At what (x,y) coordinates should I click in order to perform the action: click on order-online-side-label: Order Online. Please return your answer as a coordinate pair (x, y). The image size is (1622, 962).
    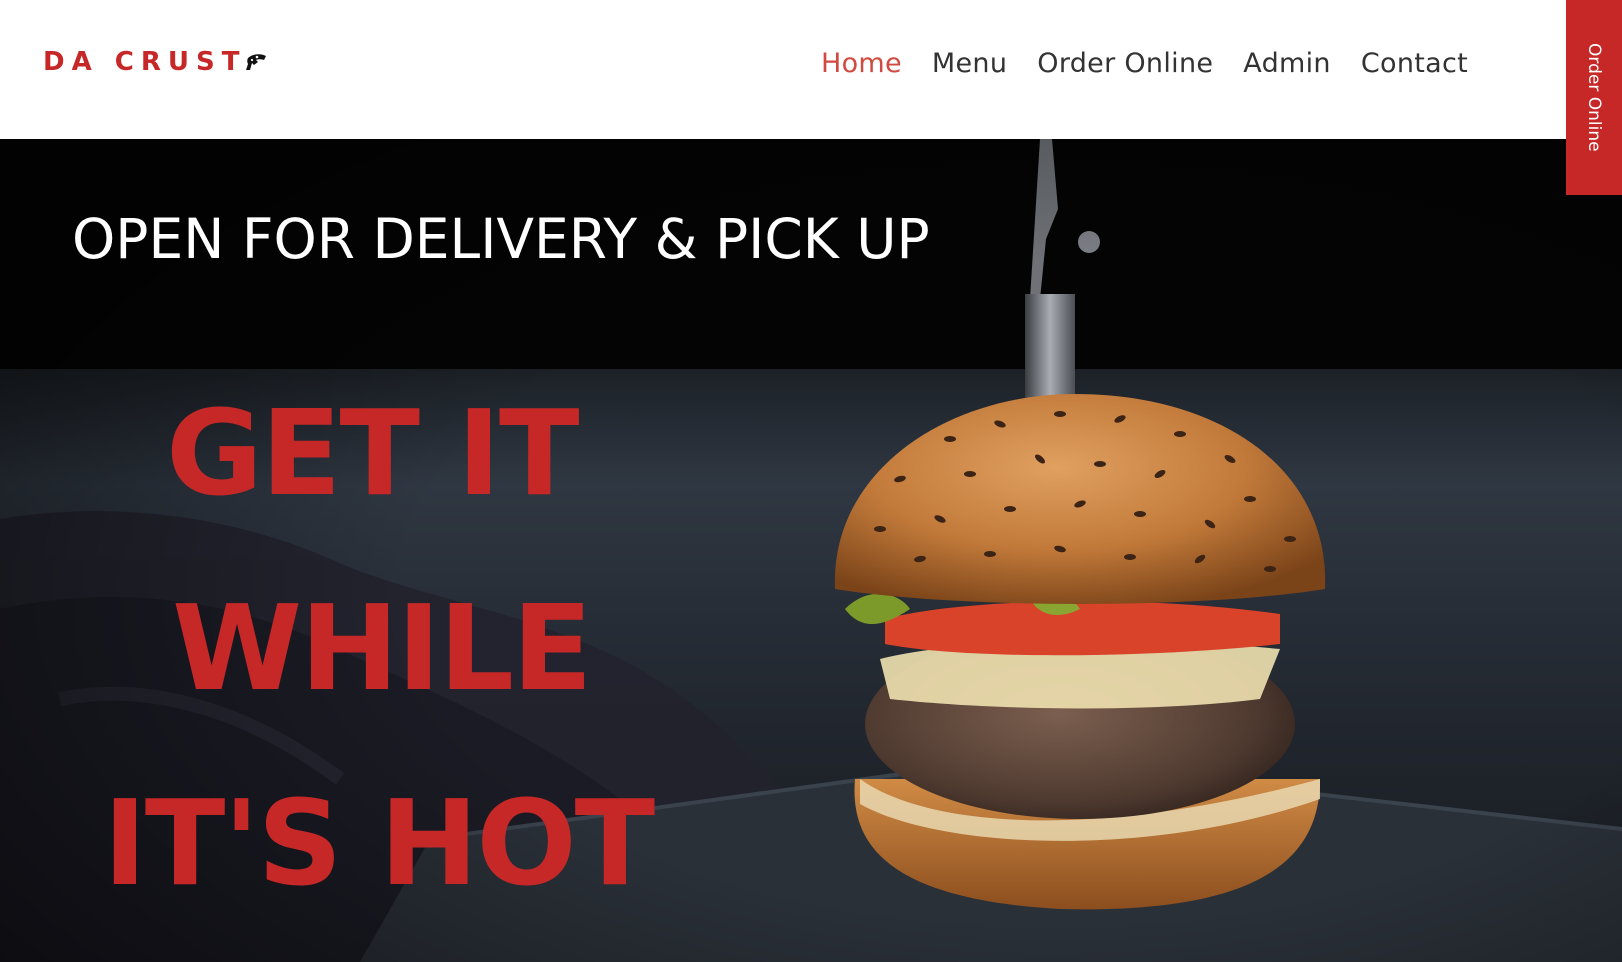
    Looking at the image, I should click on (1594, 97).